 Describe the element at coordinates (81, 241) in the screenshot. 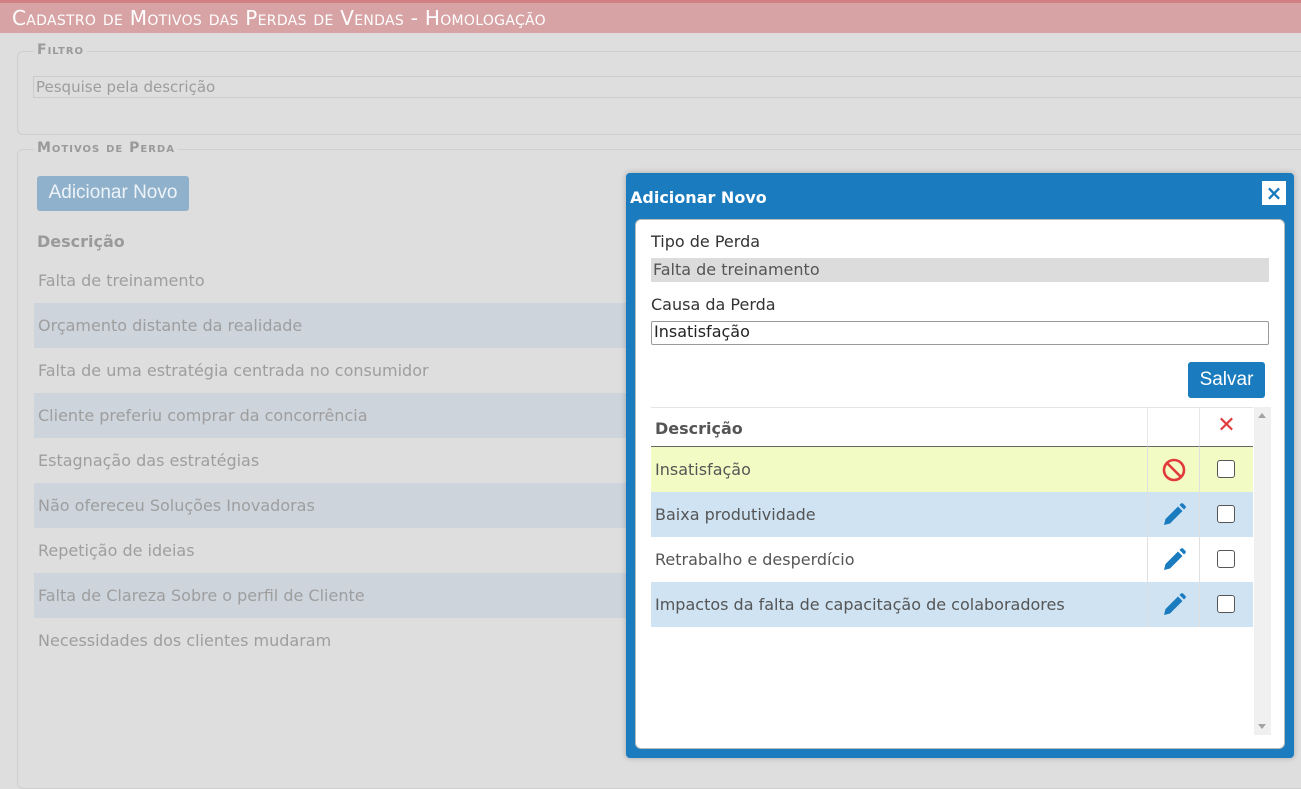

I see `column-header-descricao: Descrição` at that location.